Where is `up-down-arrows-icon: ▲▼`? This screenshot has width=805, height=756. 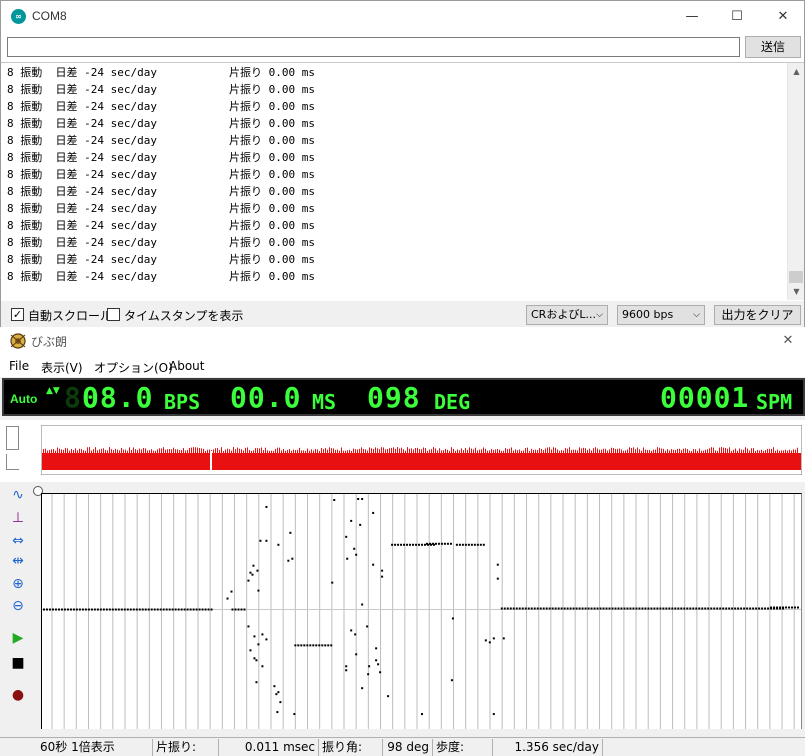 up-down-arrows-icon: ▲▼ is located at coordinates (53, 391).